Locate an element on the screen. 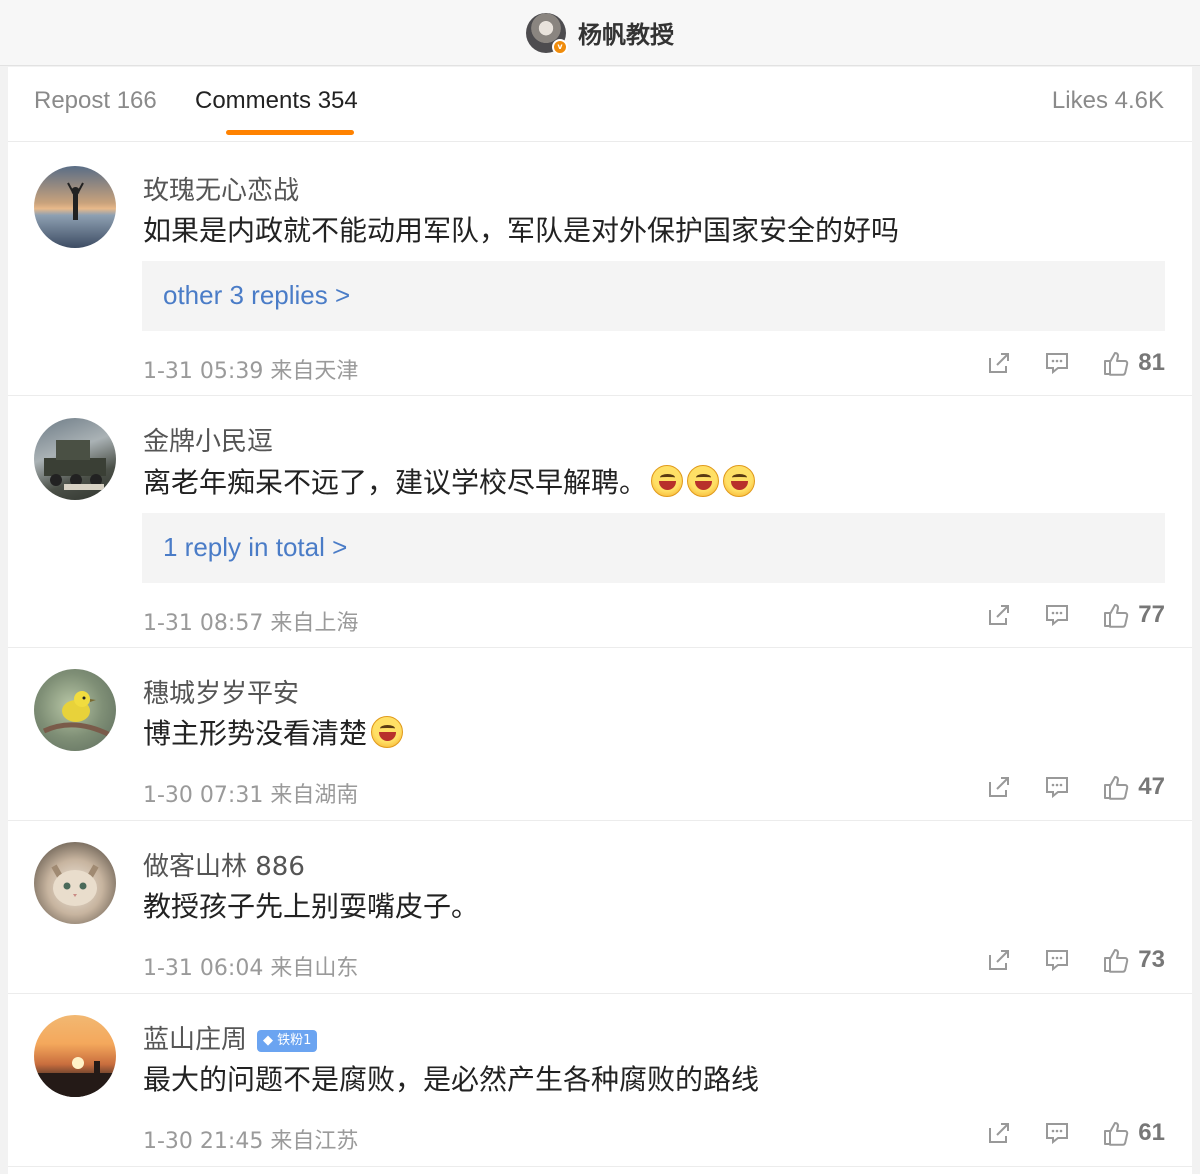 This screenshot has width=1200, height=1174. like-count: 73 is located at coordinates (1151, 959).